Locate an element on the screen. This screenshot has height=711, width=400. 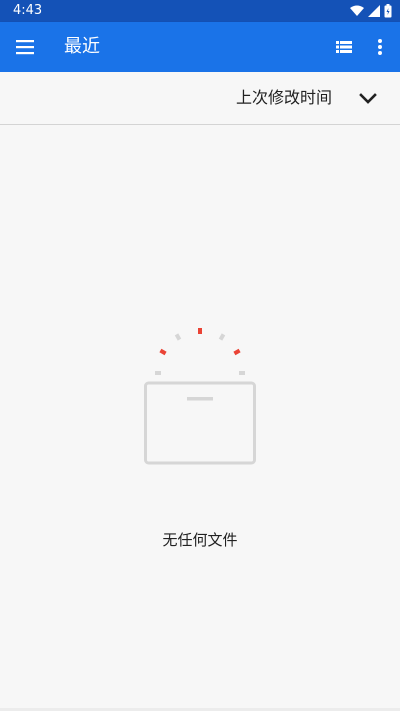
status-time: 4:43 is located at coordinates (28, 10).